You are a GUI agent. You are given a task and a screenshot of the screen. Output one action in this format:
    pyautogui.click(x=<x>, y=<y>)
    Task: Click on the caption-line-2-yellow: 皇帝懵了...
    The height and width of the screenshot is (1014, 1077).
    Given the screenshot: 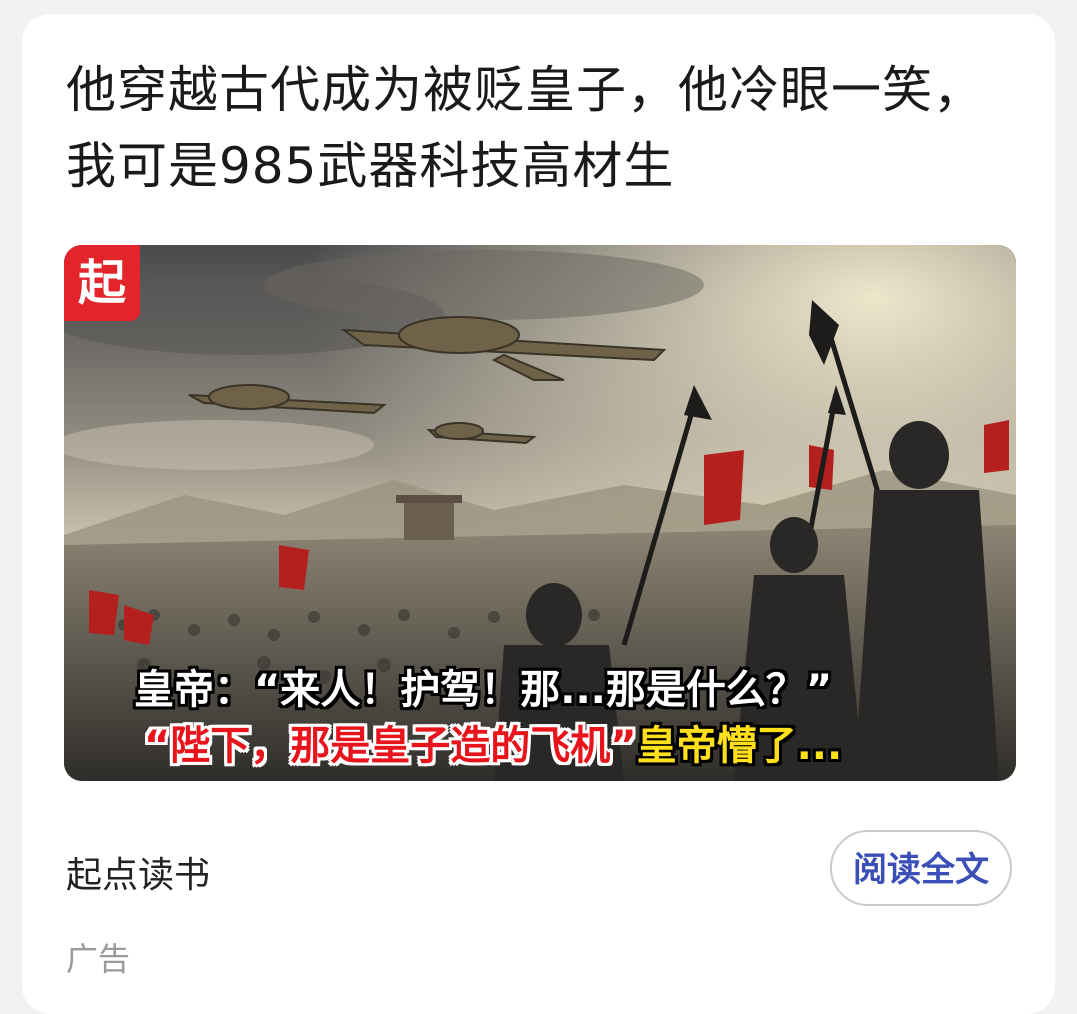 What is the action you would take?
    pyautogui.click(x=739, y=746)
    